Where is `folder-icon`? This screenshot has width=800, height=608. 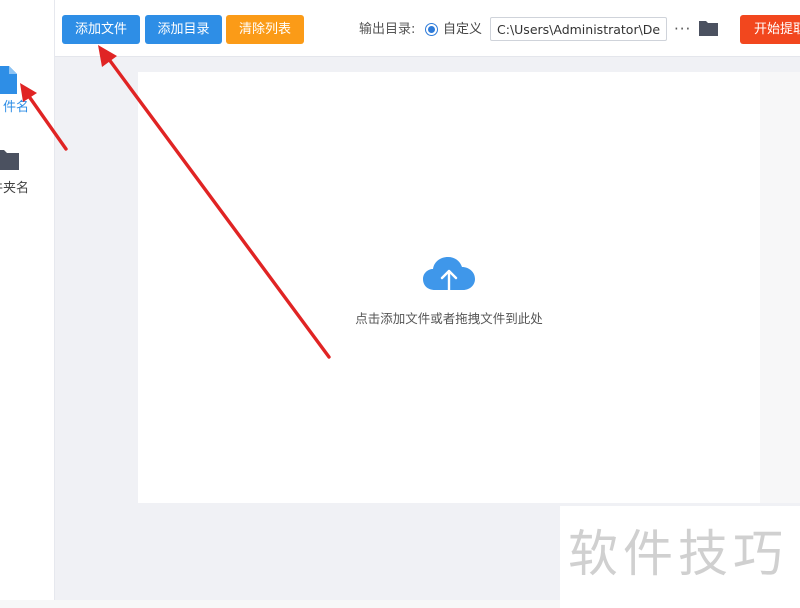 folder-icon is located at coordinates (9, 160).